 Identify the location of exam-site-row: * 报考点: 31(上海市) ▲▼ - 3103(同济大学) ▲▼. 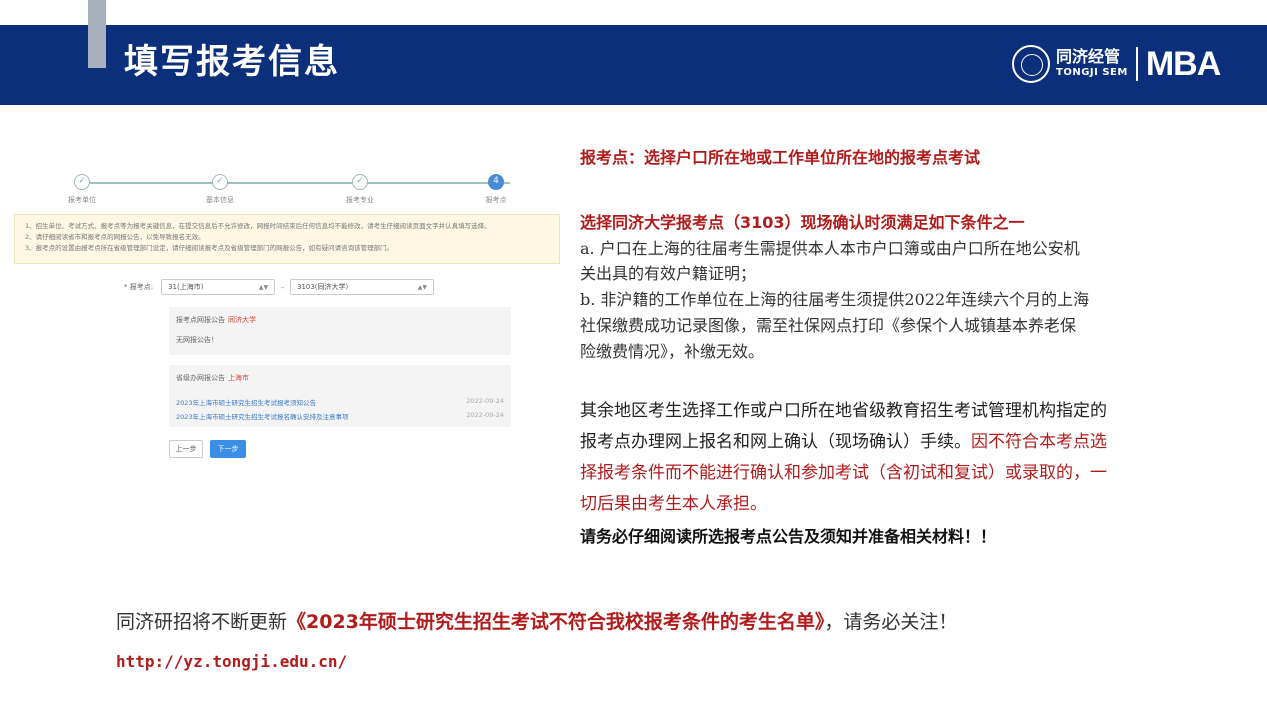
(279, 287).